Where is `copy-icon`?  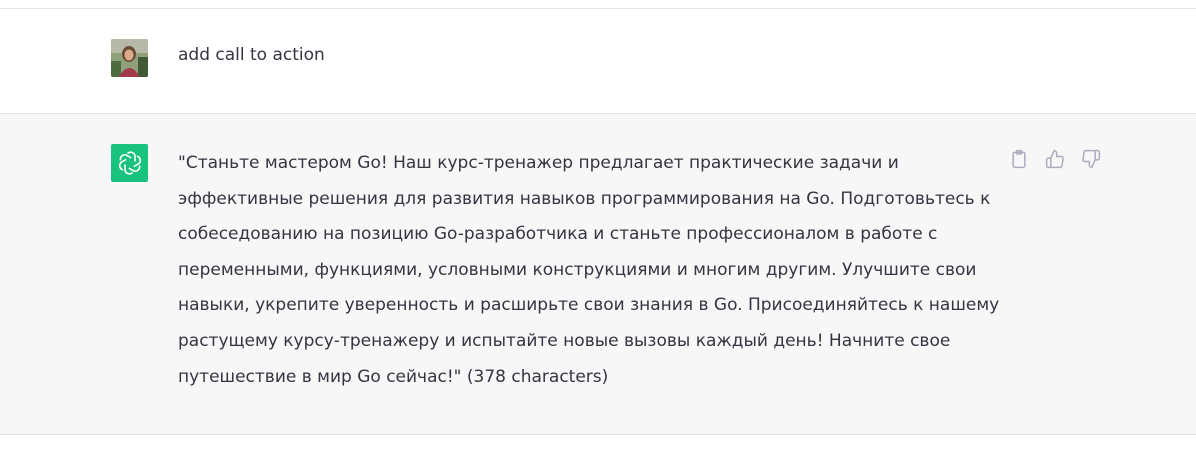 copy-icon is located at coordinates (1019, 159).